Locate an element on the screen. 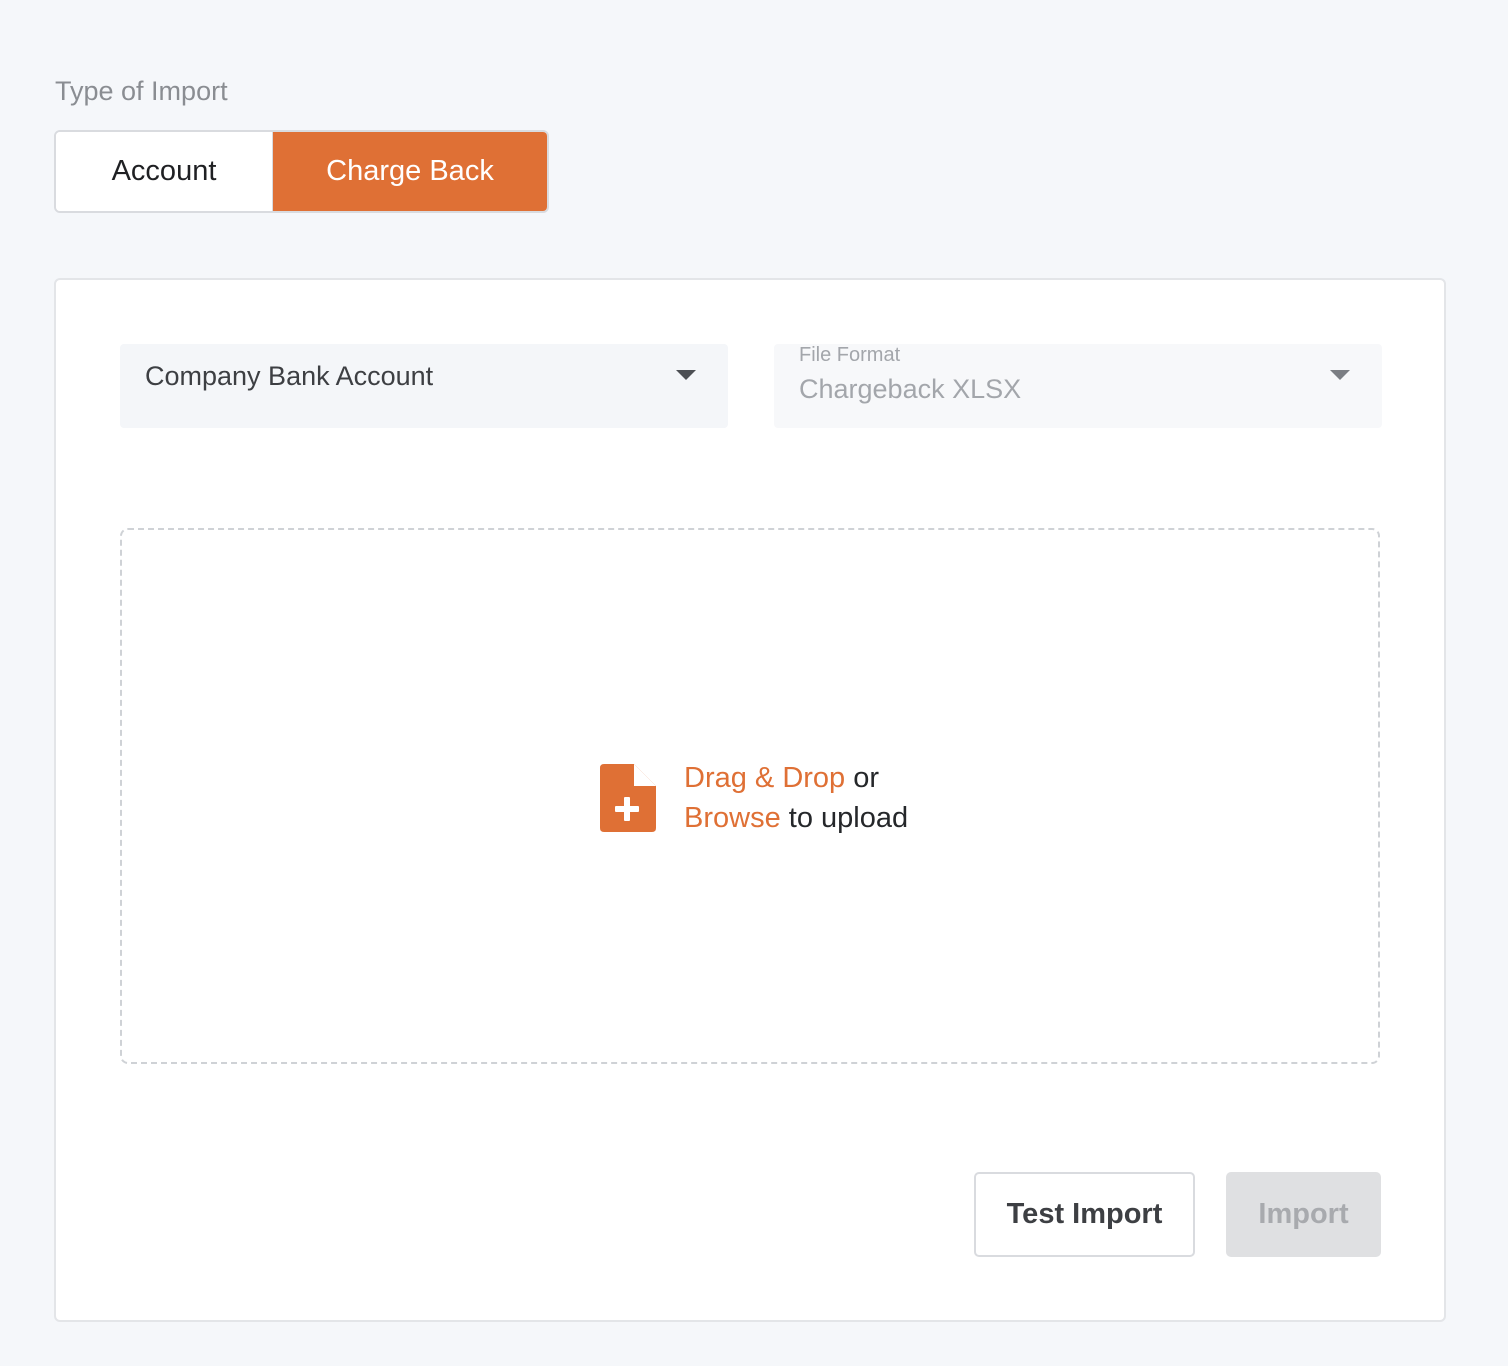 The image size is (1508, 1366). import-type-toggle: Account Charge Back is located at coordinates (301, 171).